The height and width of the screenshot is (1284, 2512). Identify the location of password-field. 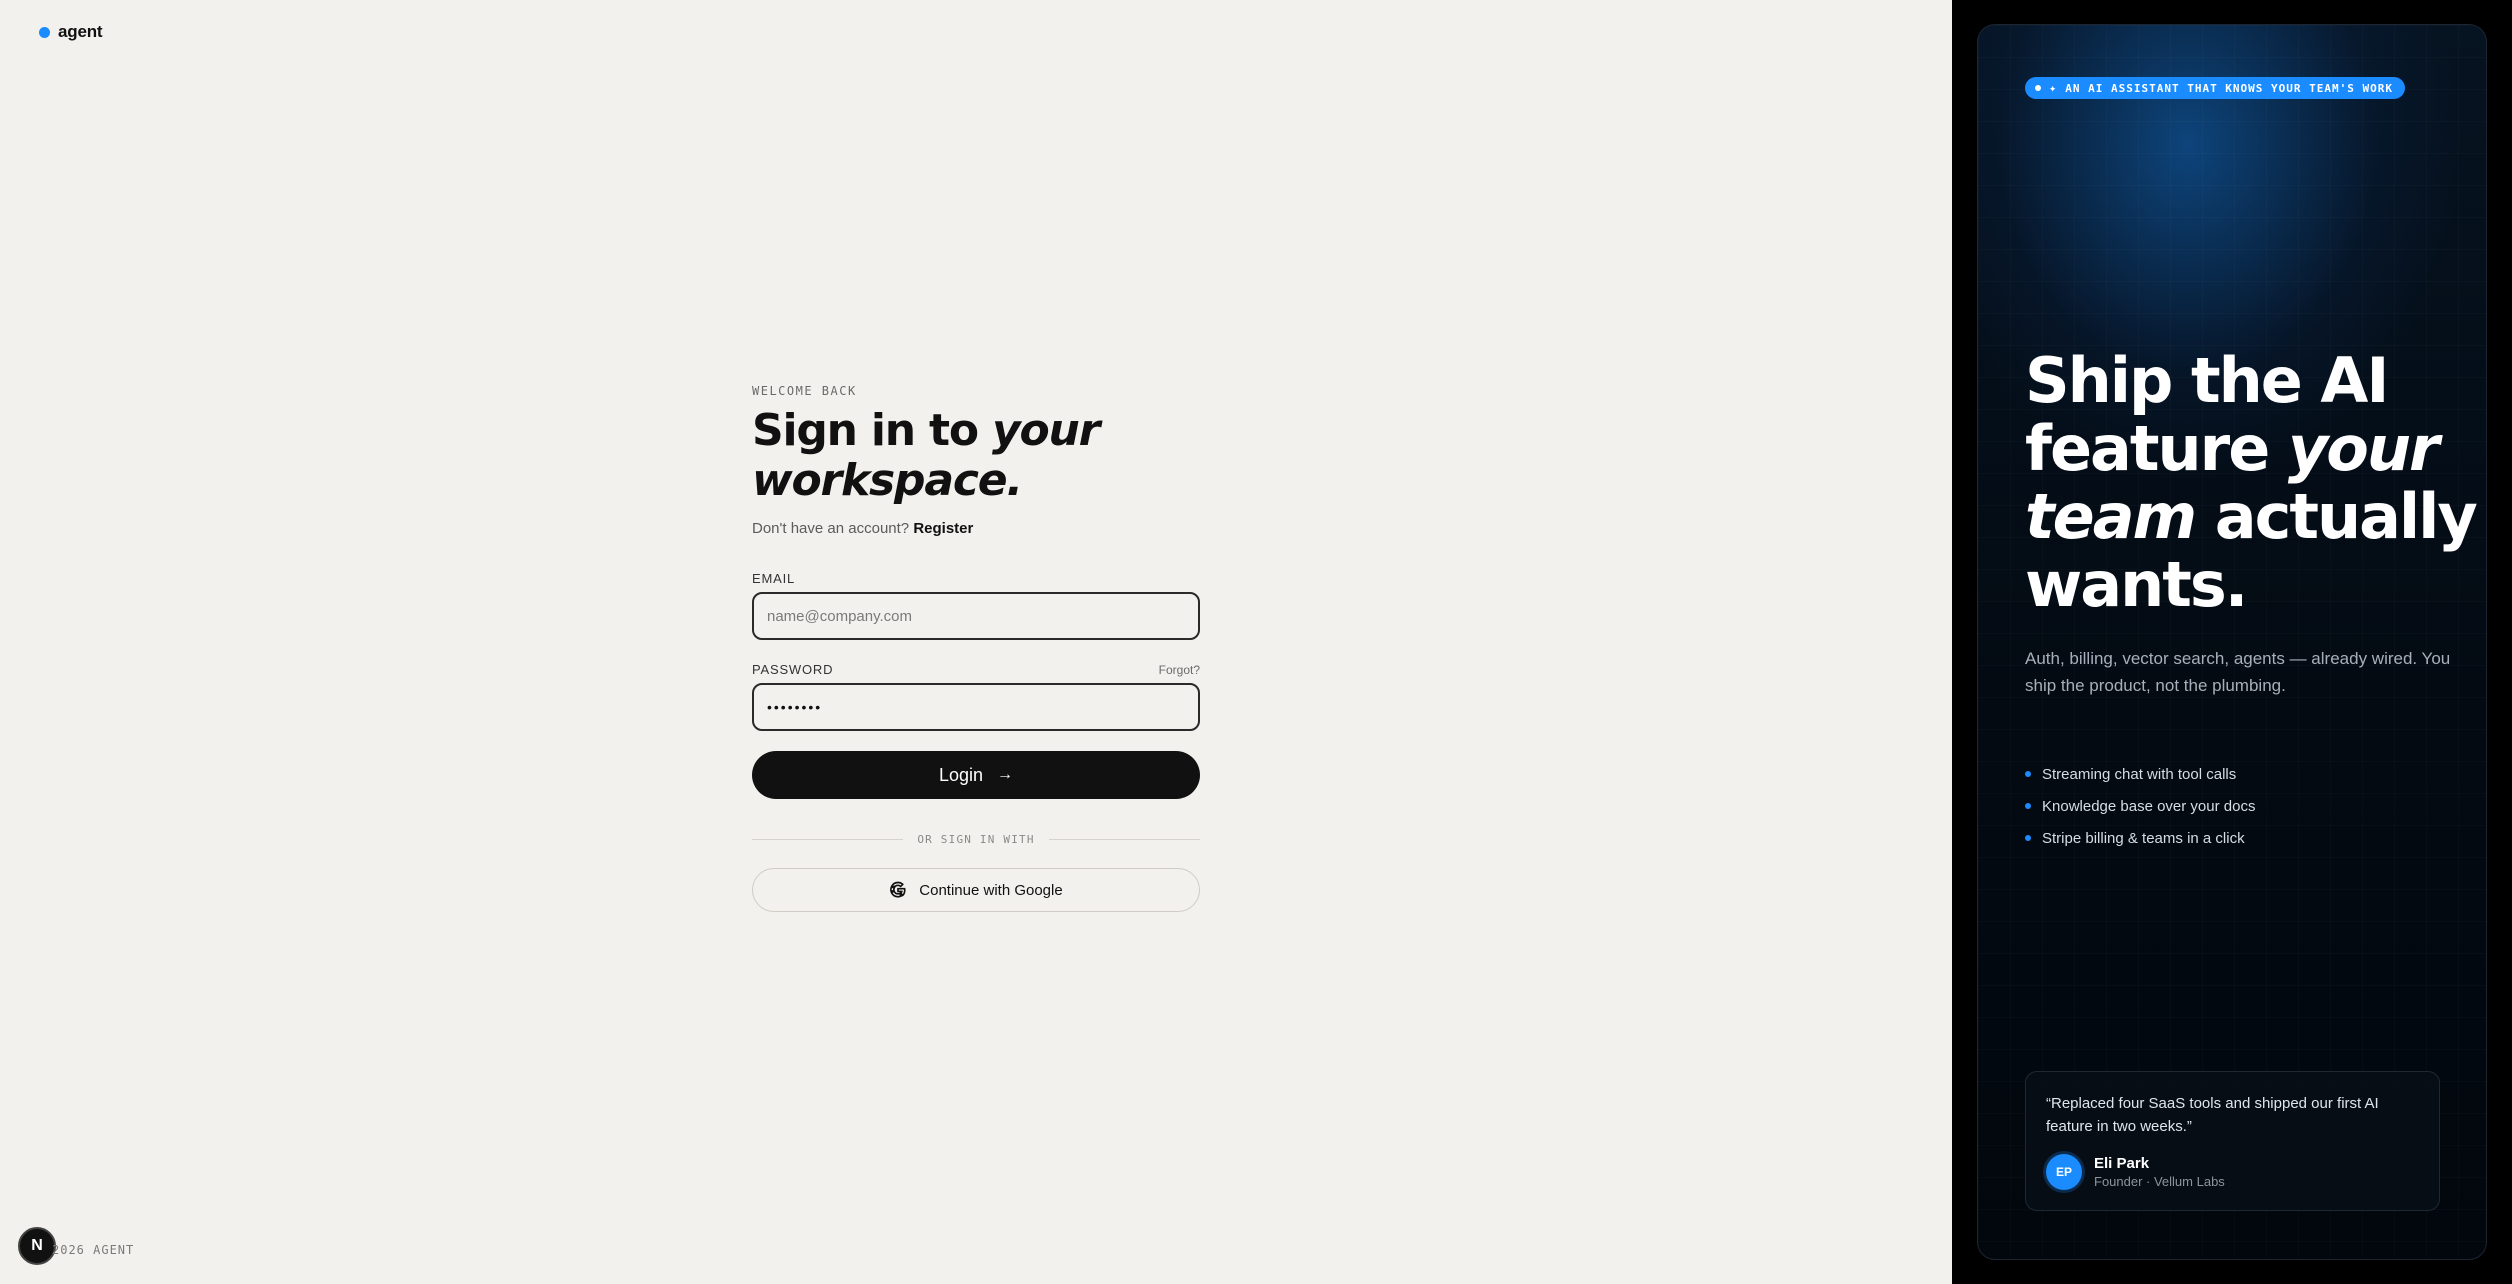
(976, 707).